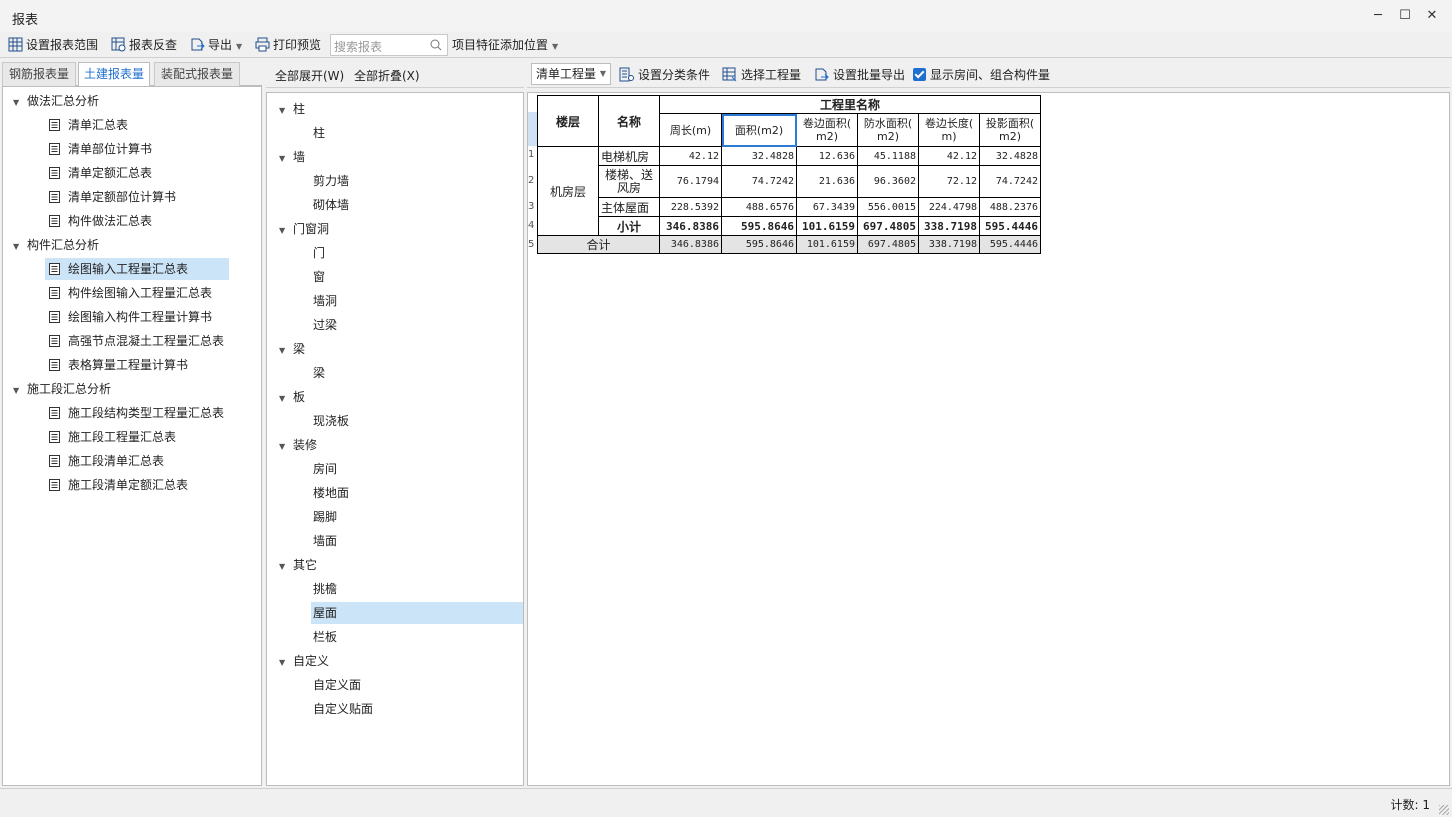 The image size is (1452, 817). What do you see at coordinates (888, 130) in the screenshot?
I see `header-waterproof-area: 防水面积( m2)` at bounding box center [888, 130].